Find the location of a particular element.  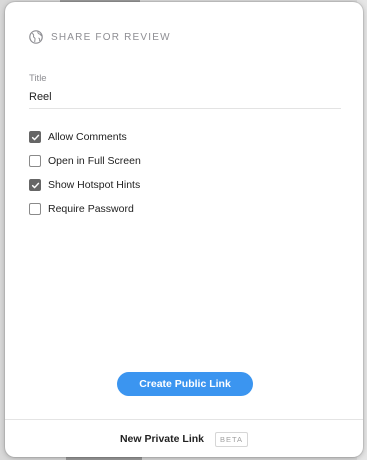

allow-comments-checkbox is located at coordinates (35, 137).